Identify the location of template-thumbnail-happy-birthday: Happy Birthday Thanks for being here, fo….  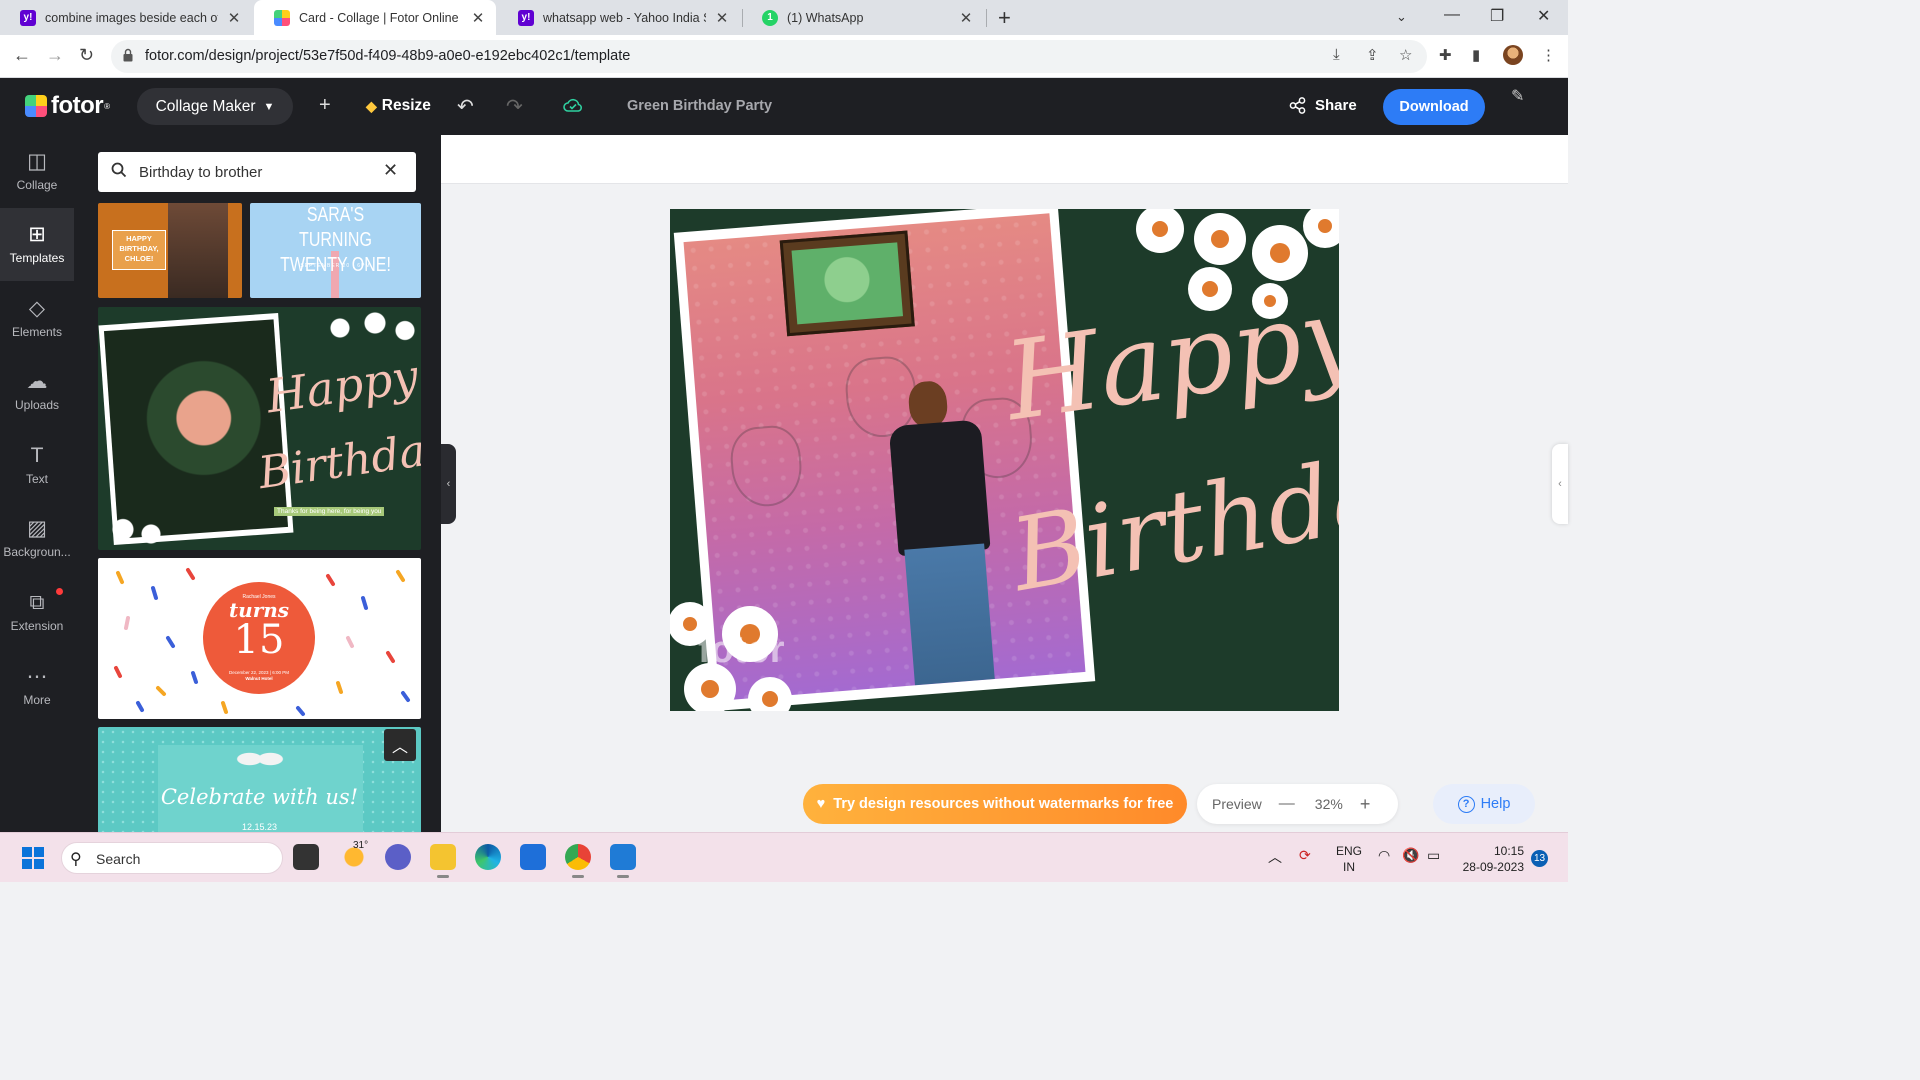
(259, 428).